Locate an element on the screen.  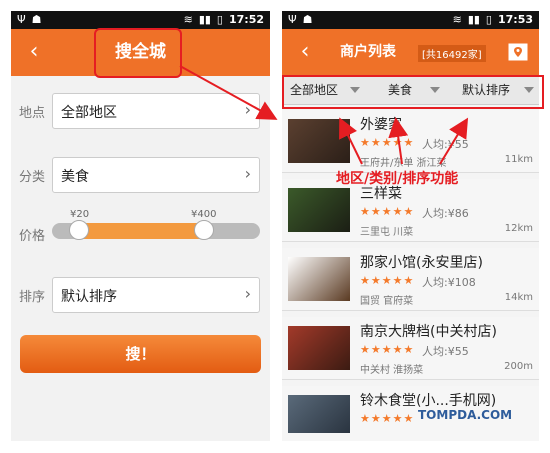
annotation-arrows is located at coordinates (324, 115).